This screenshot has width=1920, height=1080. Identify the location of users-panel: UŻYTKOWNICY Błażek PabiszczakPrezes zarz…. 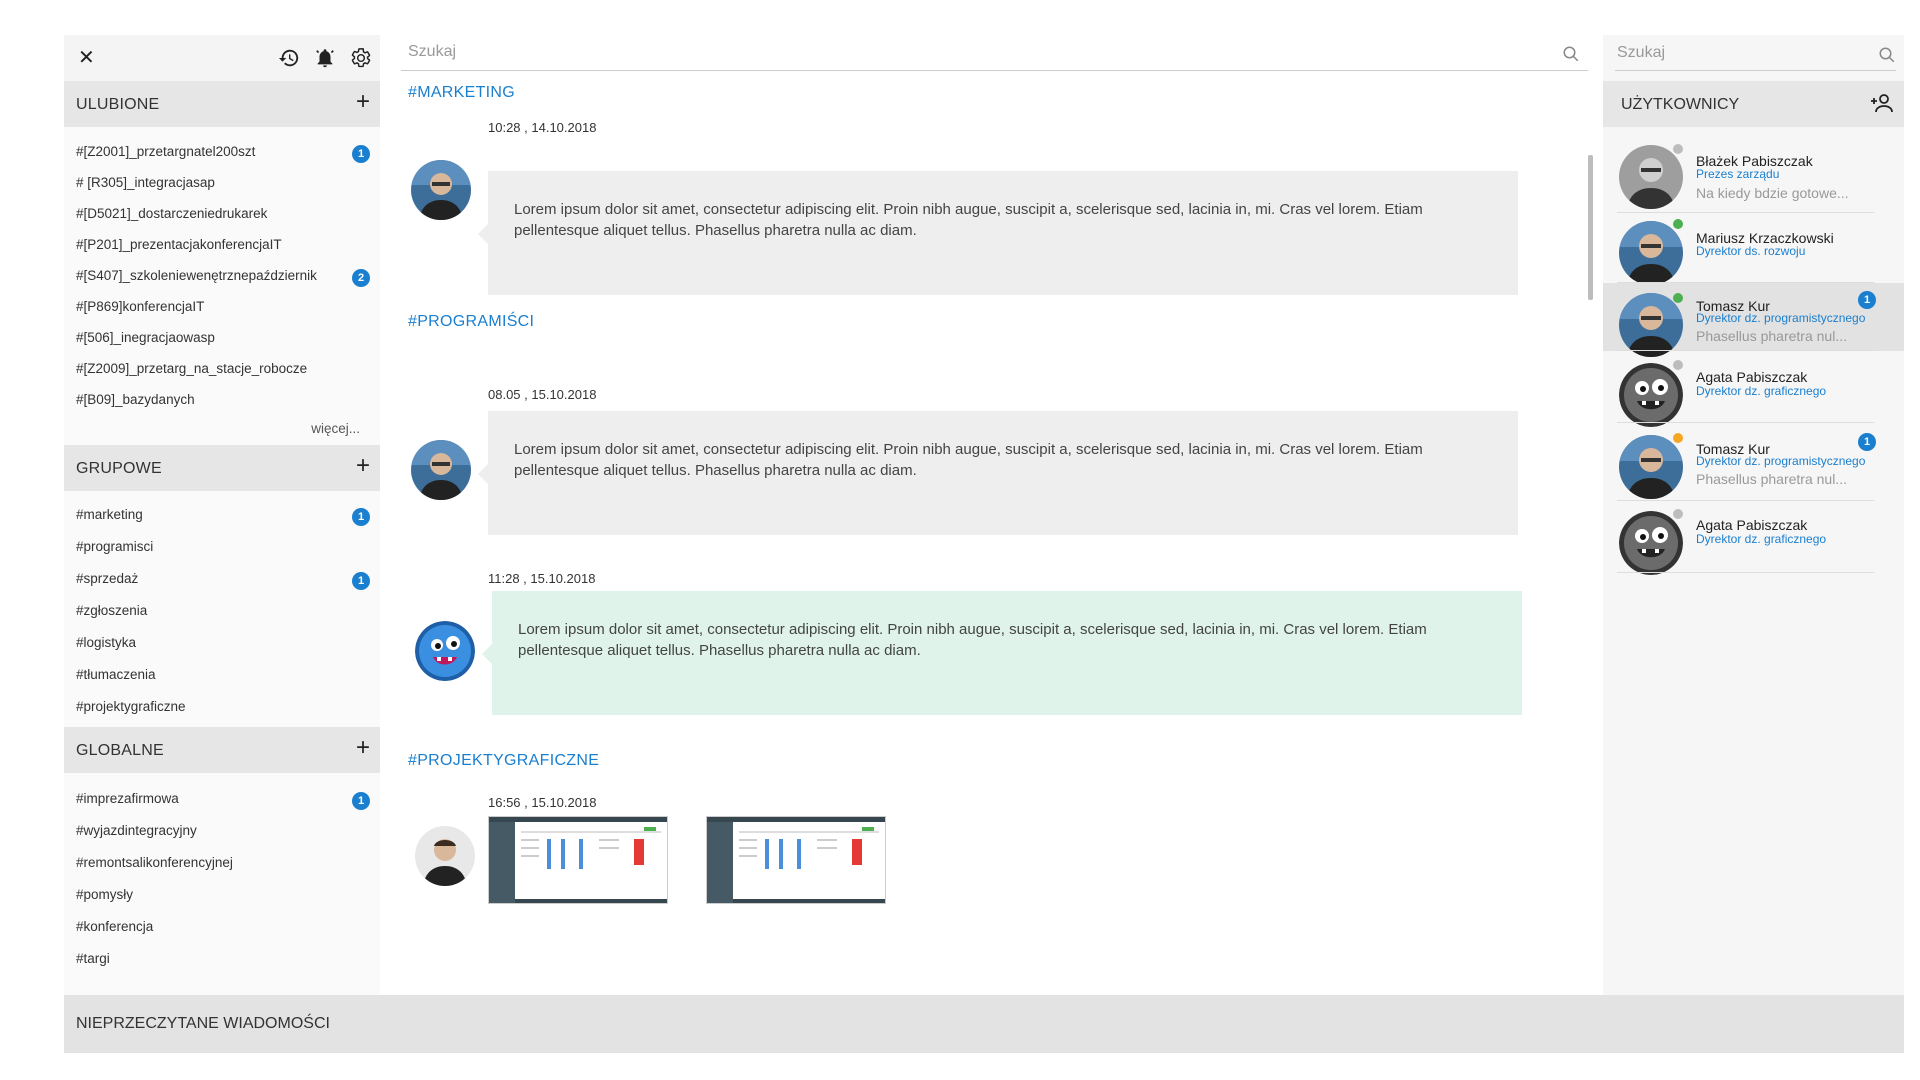
(1753, 515).